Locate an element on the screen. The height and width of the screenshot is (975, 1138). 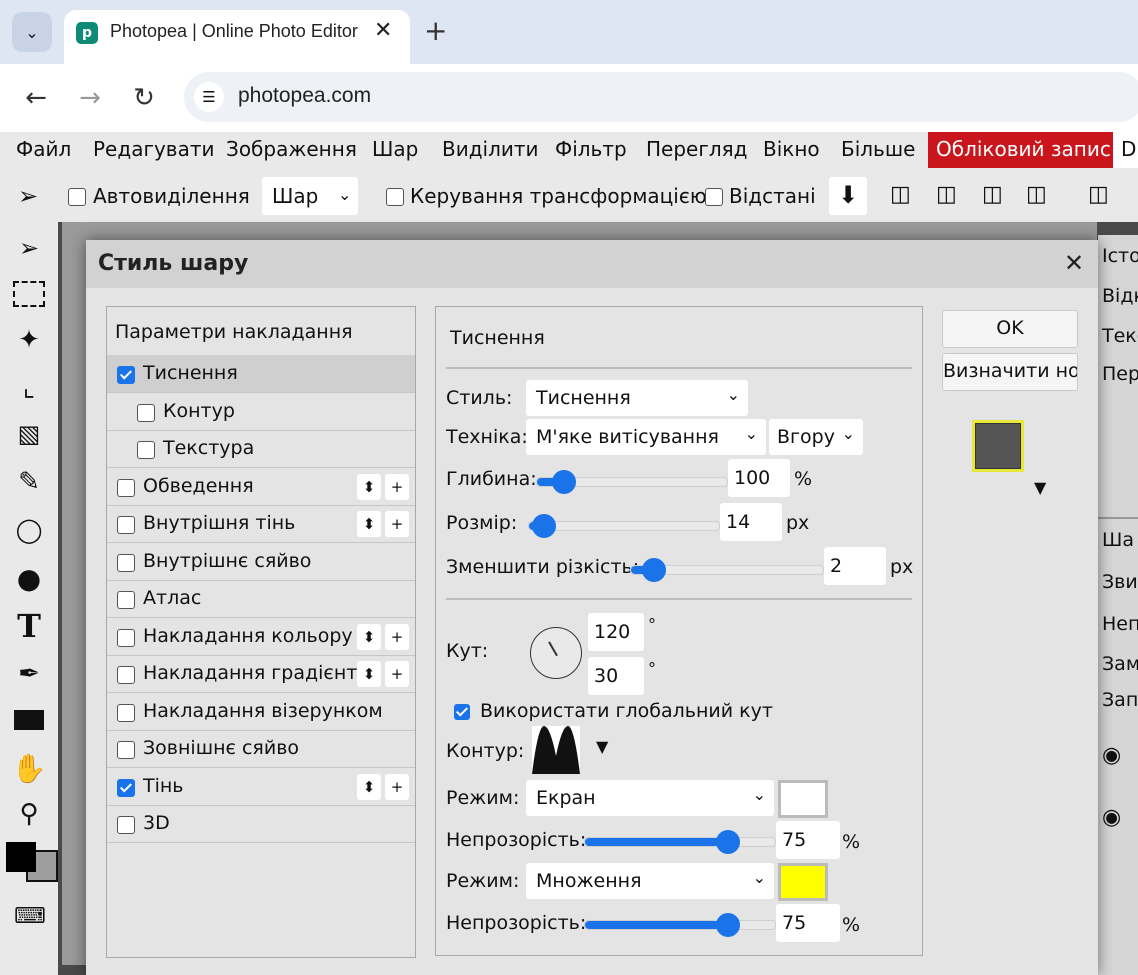
align-left-icon: ◫ is located at coordinates (900, 194).